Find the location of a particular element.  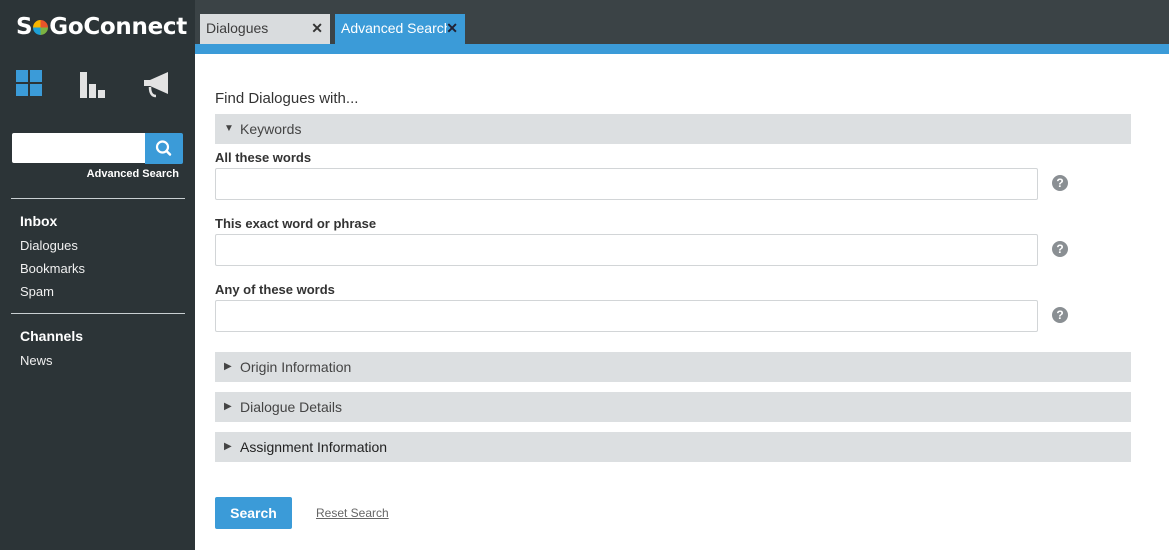

tab-label: Dialogues is located at coordinates (237, 28).